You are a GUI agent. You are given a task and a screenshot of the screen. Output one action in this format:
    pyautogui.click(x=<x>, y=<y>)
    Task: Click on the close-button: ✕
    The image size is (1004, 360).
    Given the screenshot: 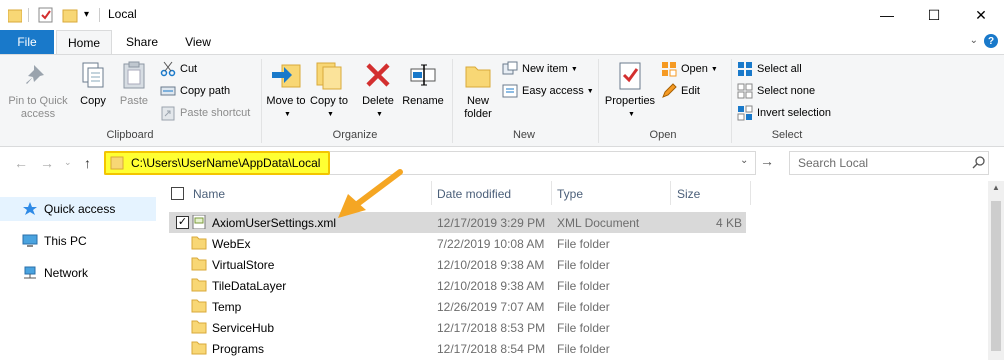 What is the action you would take?
    pyautogui.click(x=981, y=15)
    